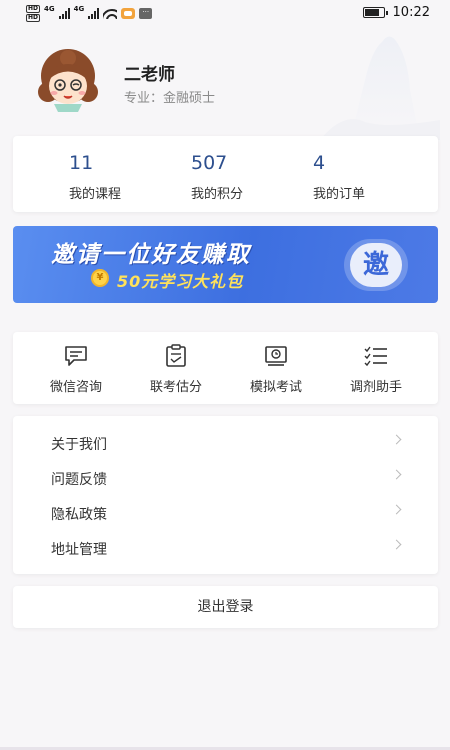 The height and width of the screenshot is (750, 450). I want to click on stat-label: 我的积分, so click(217, 194).